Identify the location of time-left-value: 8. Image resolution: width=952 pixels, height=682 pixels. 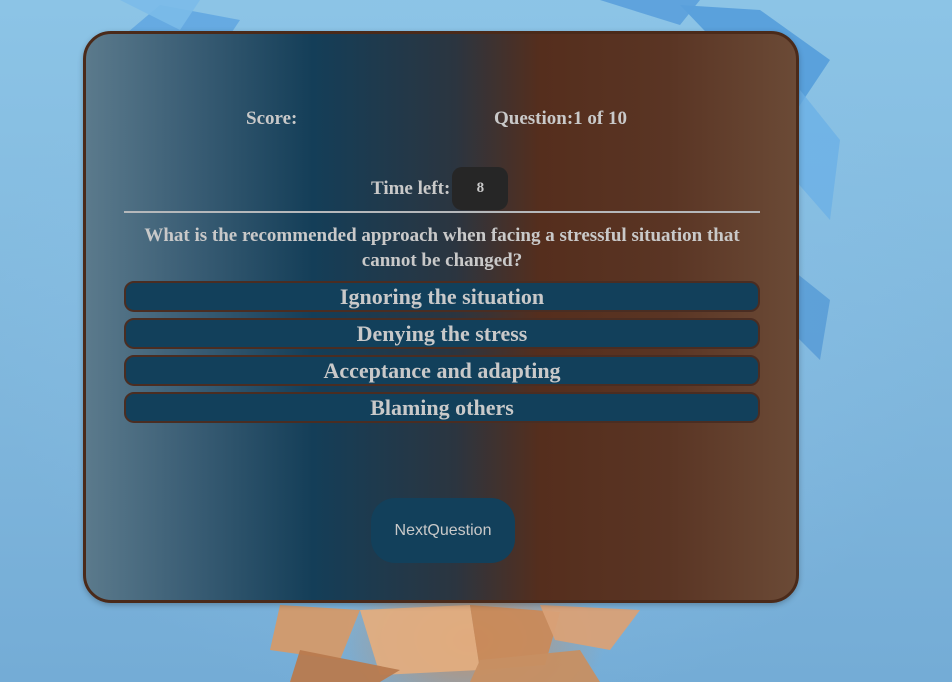
(480, 188).